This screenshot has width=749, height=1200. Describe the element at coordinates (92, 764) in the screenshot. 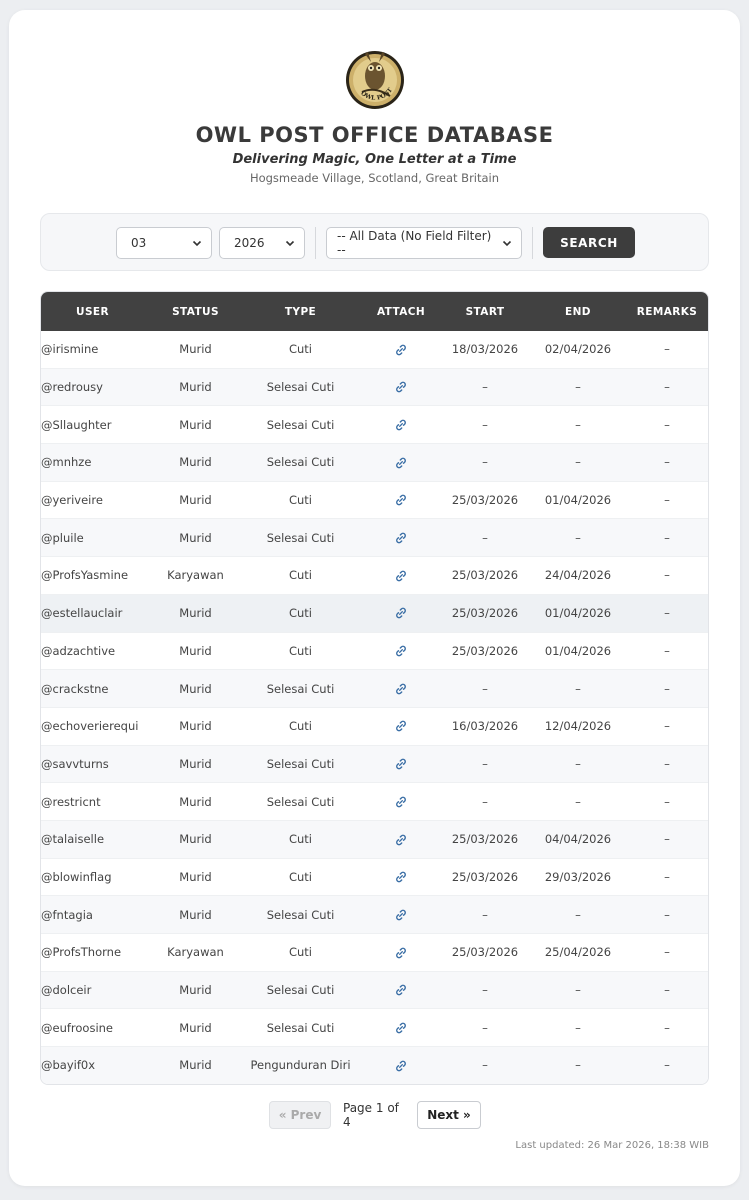

I see `cell-user: @savvturns` at that location.